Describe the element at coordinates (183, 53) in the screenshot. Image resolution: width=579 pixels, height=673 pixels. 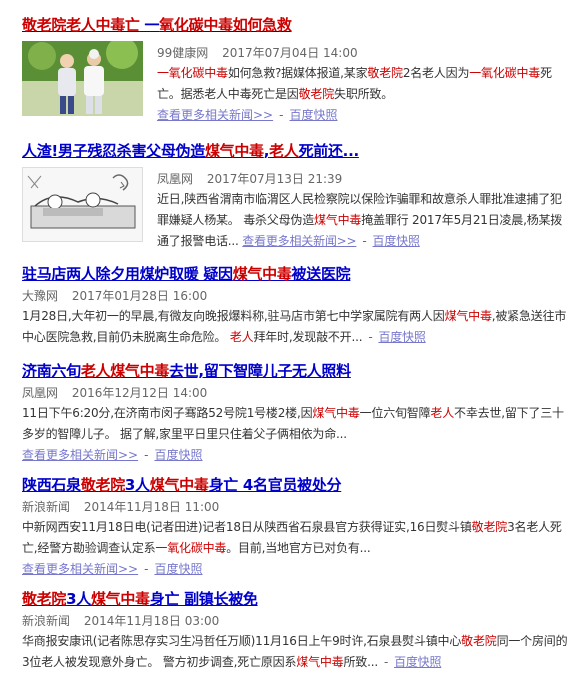
I see `result-source: 99健康网` at that location.